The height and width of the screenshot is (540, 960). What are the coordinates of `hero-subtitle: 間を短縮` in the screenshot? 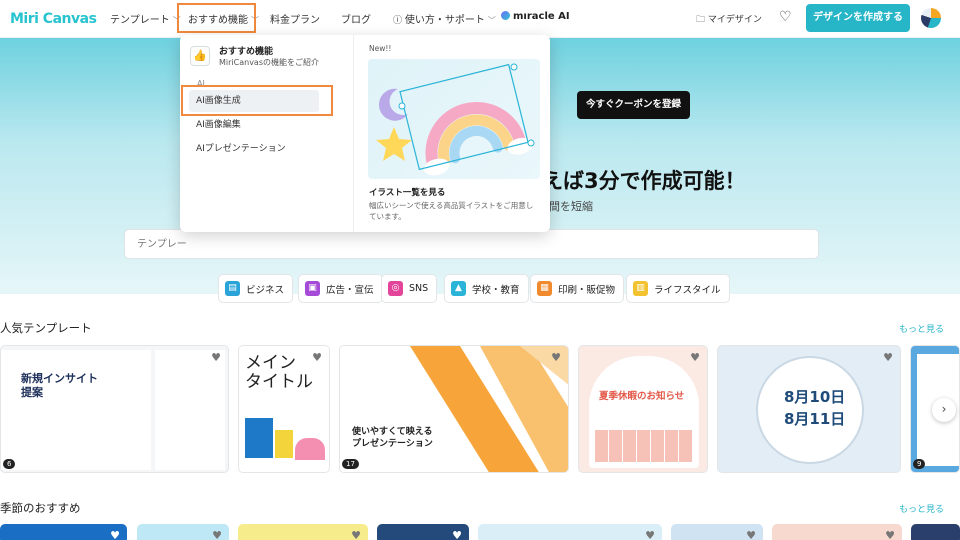 It's located at (571, 206).